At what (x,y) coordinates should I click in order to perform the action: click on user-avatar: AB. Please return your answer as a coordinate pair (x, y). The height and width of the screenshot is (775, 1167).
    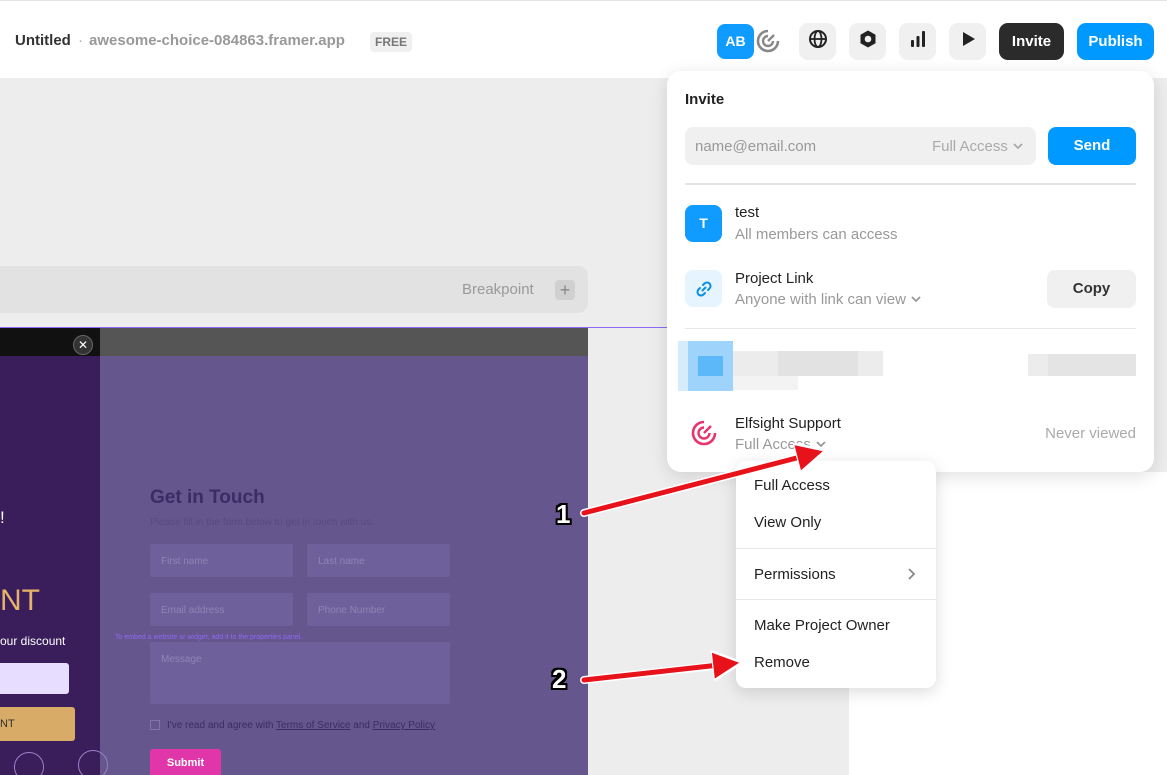
    Looking at the image, I should click on (735, 41).